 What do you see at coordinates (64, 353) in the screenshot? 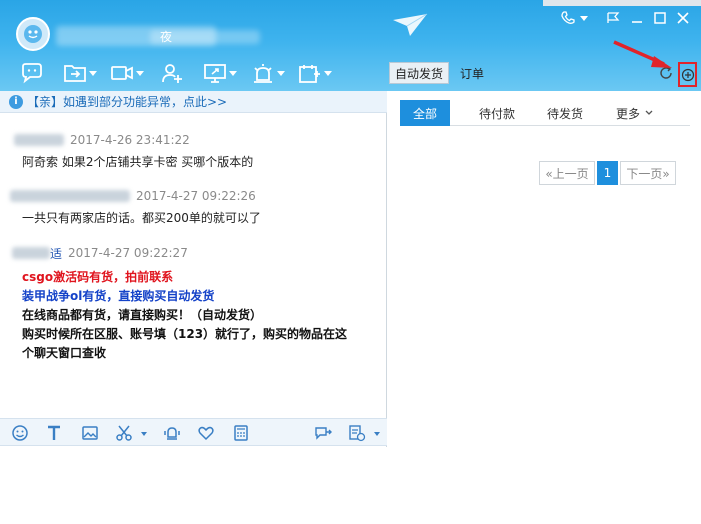
I see `message-text: 个聊天窗口查收` at bounding box center [64, 353].